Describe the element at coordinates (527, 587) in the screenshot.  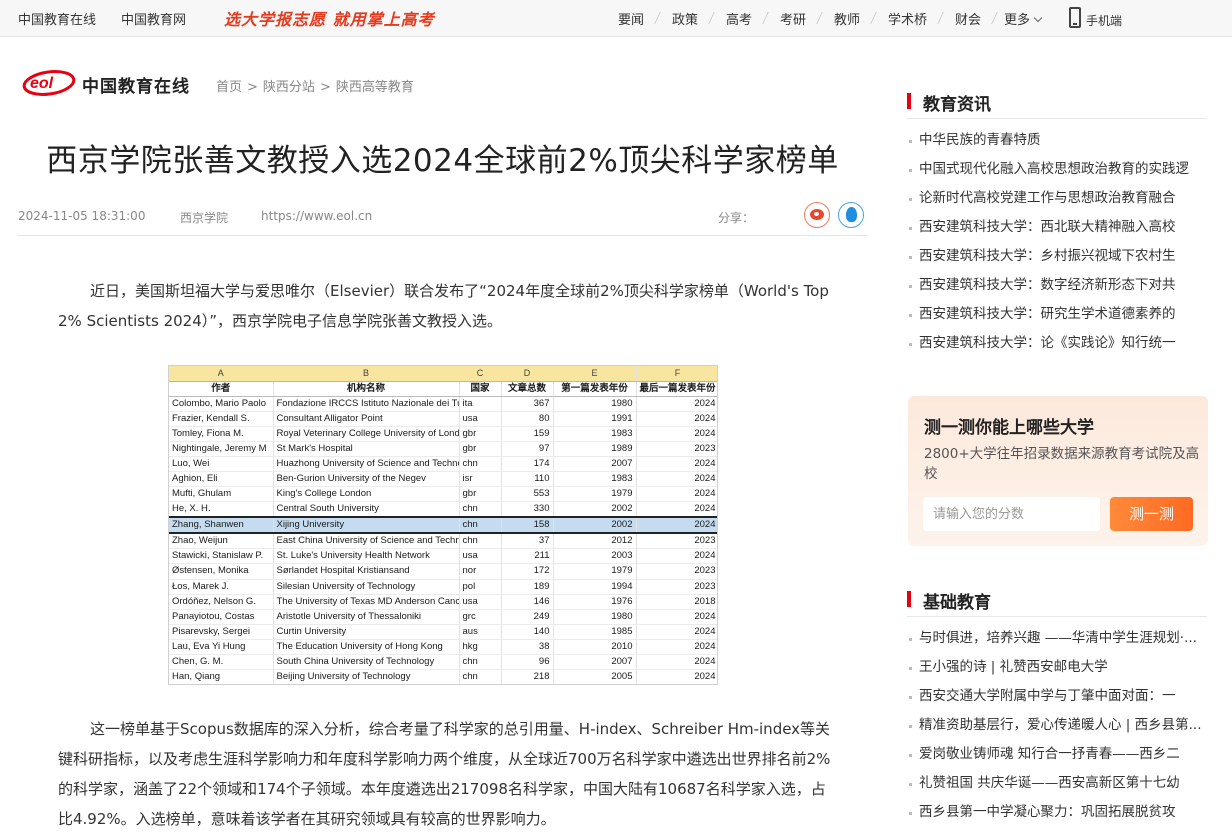
I see `table-cell: 189` at that location.